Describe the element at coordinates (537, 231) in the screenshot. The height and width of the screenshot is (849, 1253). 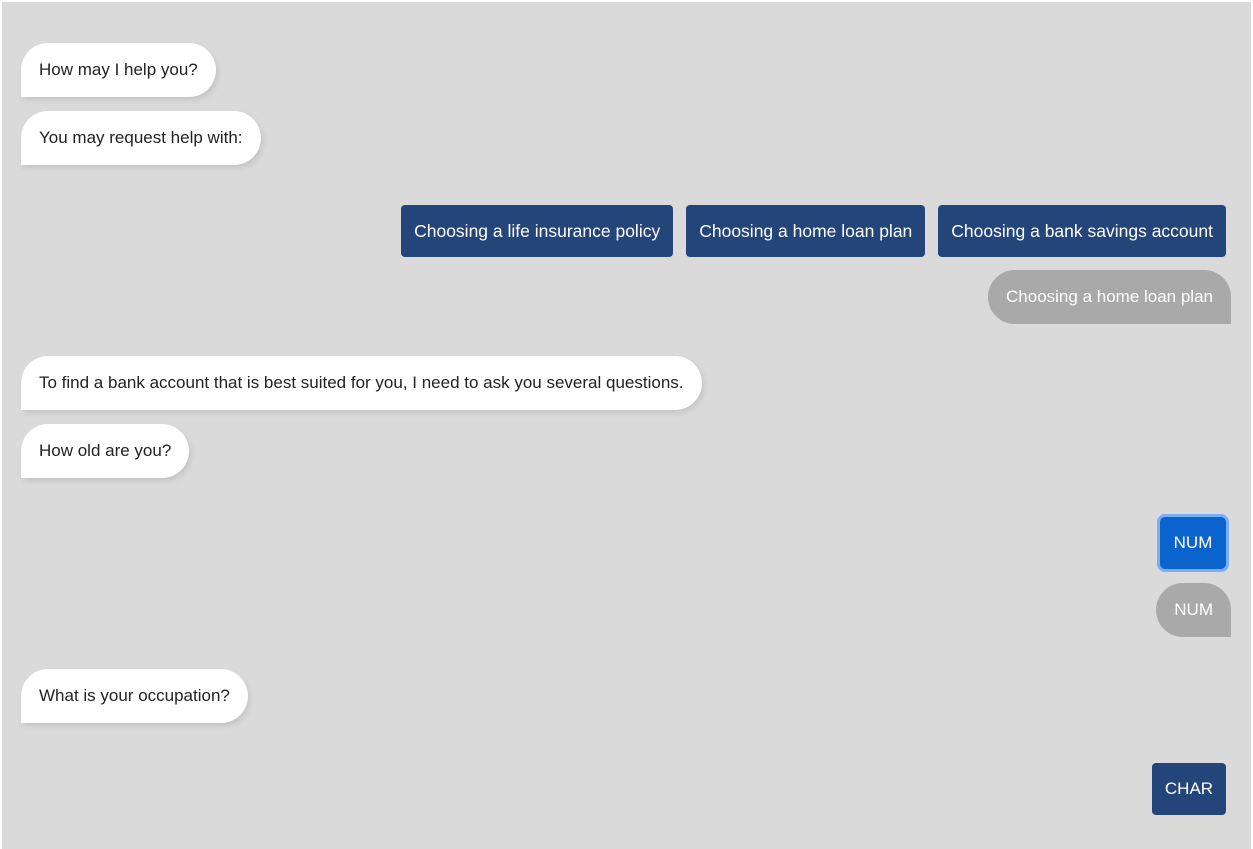
I see `option-life-insurance-button: Choosing a life insurance policy` at that location.